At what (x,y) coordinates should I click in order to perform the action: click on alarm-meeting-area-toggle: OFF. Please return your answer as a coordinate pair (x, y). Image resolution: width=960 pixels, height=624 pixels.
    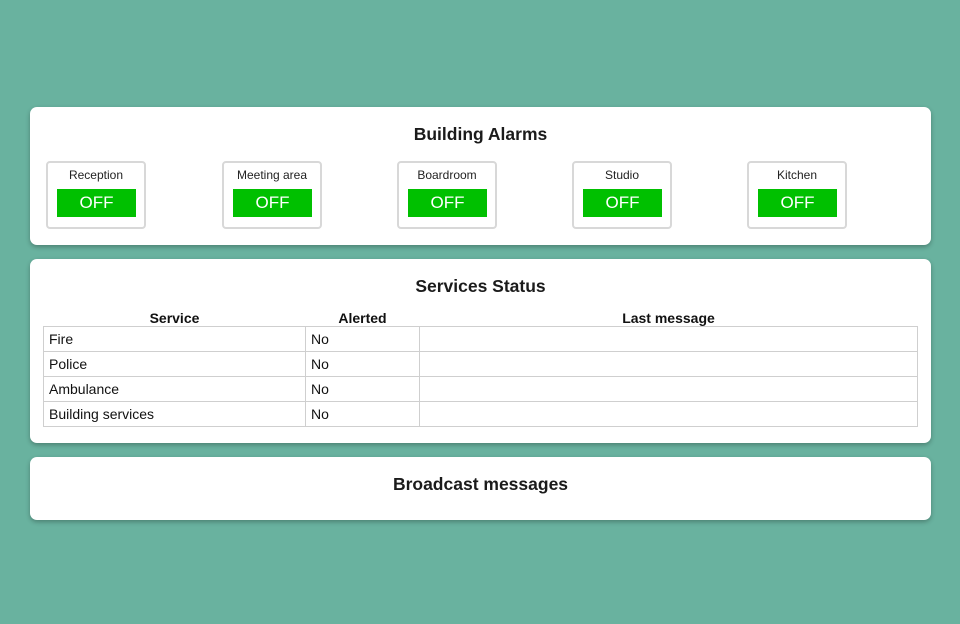
    Looking at the image, I should click on (272, 203).